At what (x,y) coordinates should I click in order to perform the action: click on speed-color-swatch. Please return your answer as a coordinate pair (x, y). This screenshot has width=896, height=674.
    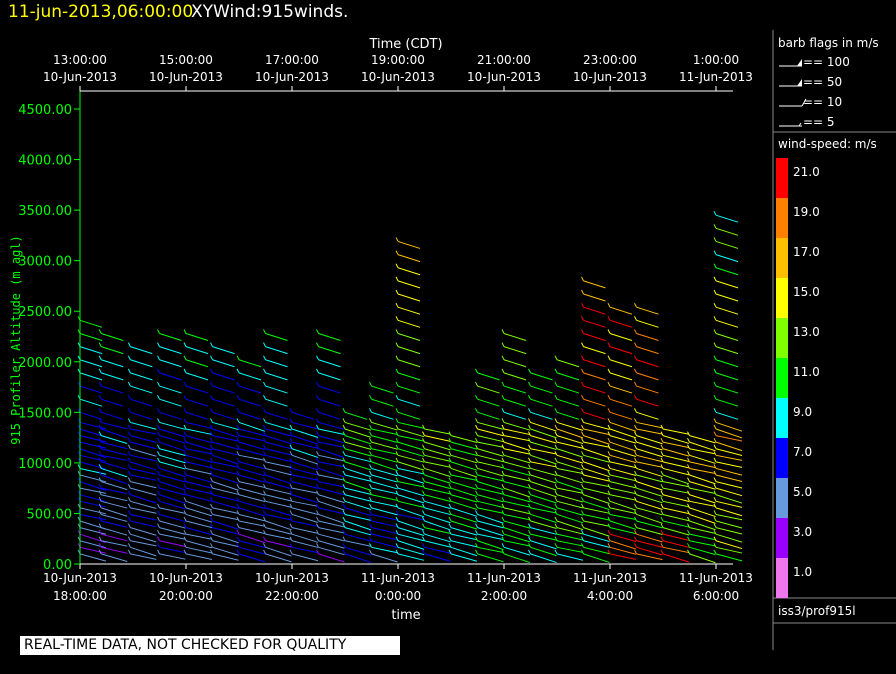
    Looking at the image, I should click on (782, 258).